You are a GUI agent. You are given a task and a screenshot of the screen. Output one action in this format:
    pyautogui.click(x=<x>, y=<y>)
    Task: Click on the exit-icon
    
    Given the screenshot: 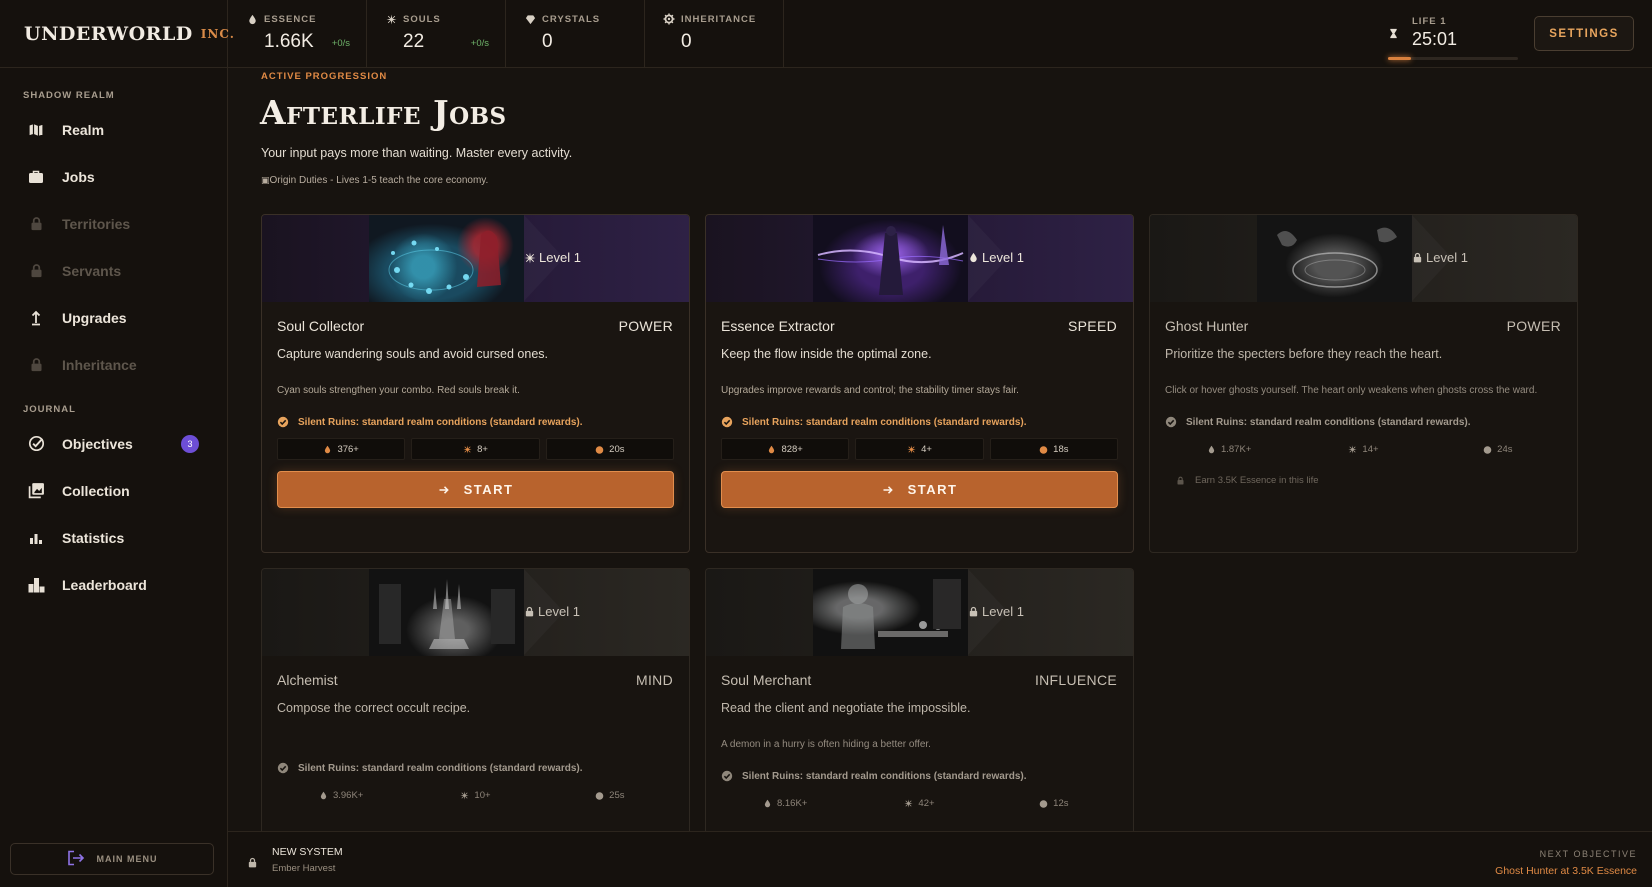 What is the action you would take?
    pyautogui.click(x=76, y=859)
    